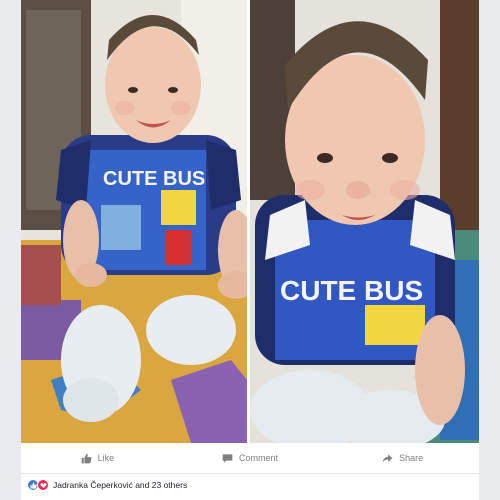 This screenshot has height=500, width=500. What do you see at coordinates (411, 458) in the screenshot?
I see `share-label: Share` at bounding box center [411, 458].